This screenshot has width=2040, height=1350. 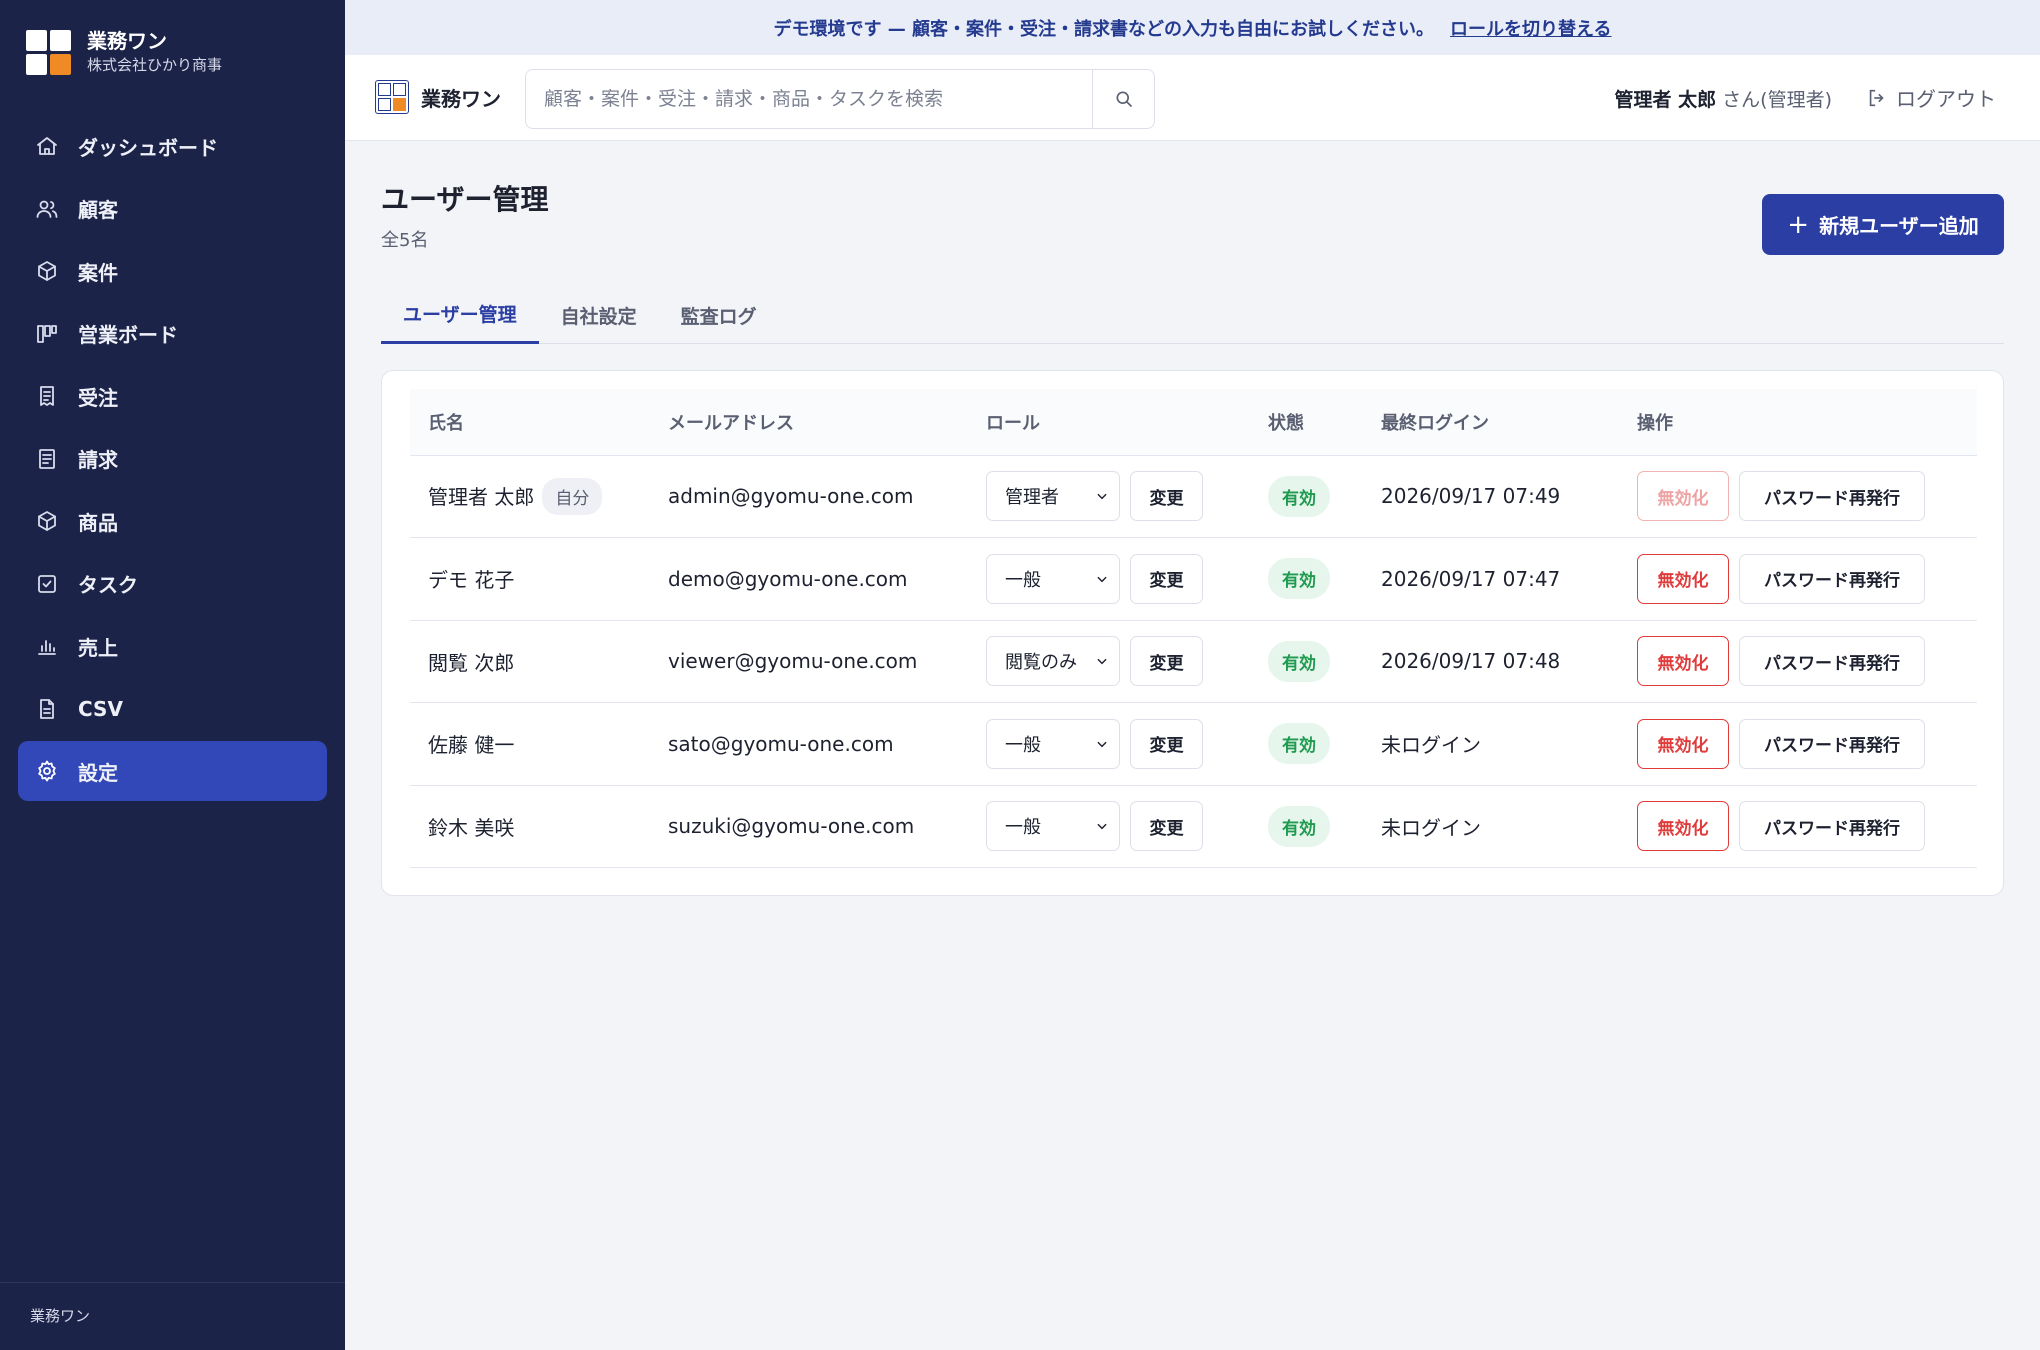 What do you see at coordinates (719, 315) in the screenshot?
I see `tab-audit-log: 監査ログ` at bounding box center [719, 315].